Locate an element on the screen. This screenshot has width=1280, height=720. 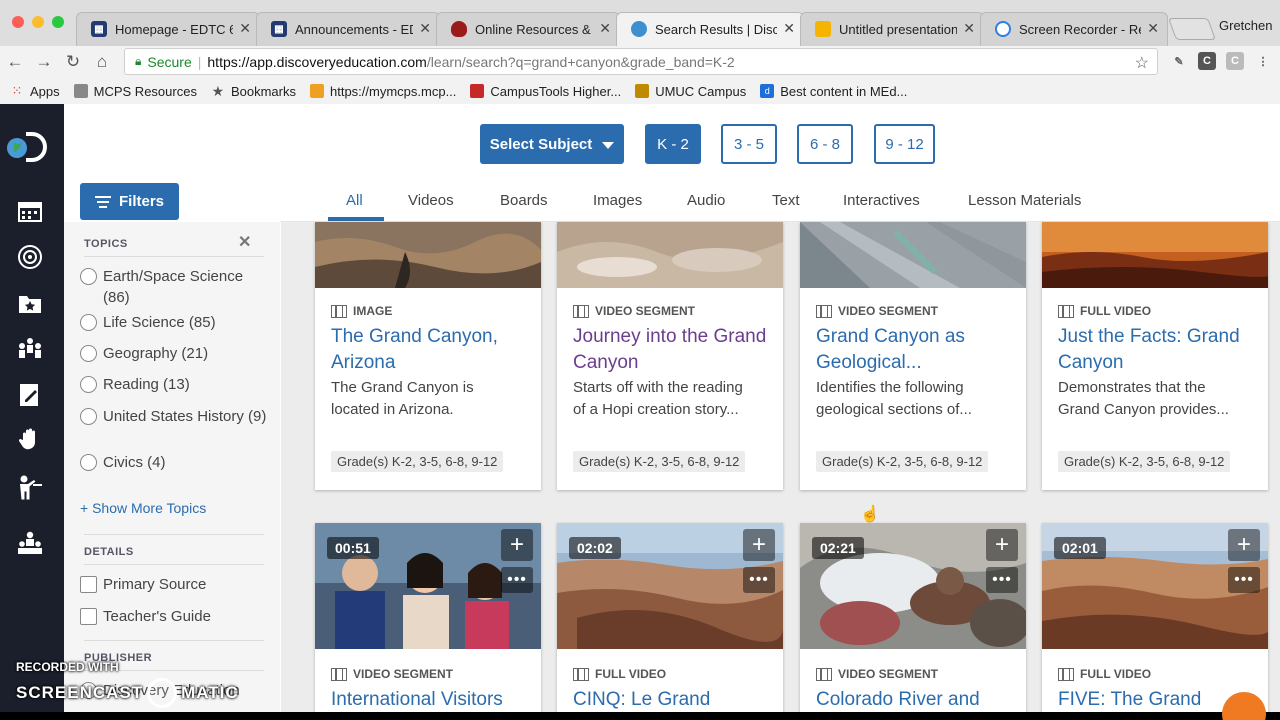
browser-tab: ▦ Homepage - EDTC 6 ✕ is located at coordinates (168, 29).